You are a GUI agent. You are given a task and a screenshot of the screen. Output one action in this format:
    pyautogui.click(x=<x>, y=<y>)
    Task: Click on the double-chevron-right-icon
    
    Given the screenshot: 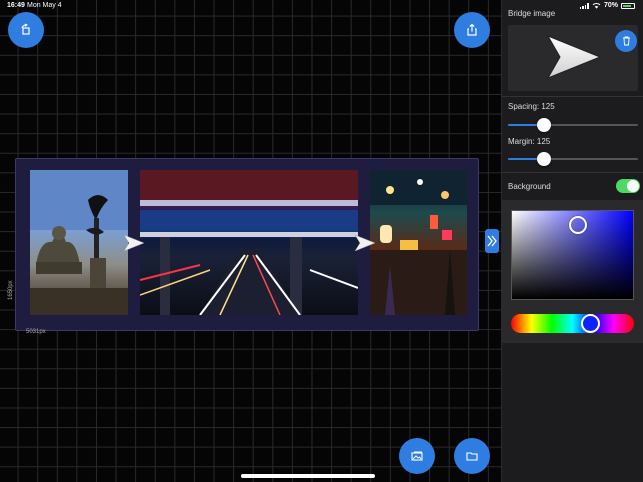 What is the action you would take?
    pyautogui.click(x=492, y=241)
    